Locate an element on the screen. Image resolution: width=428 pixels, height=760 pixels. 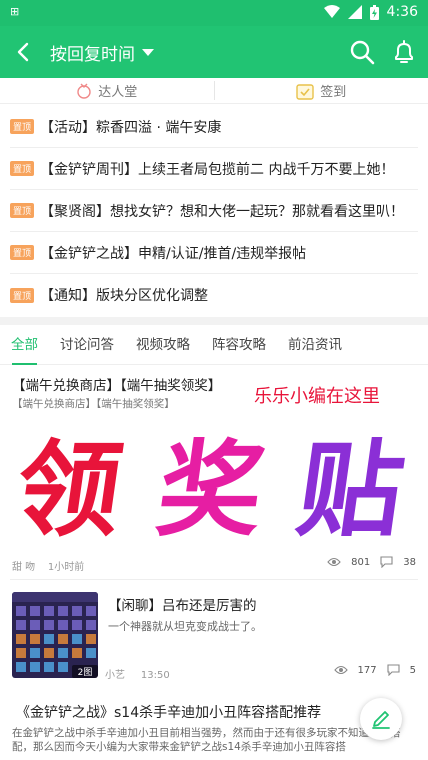
pinned-item: 置顶 【通知】版块分区优化调整 is located at coordinates (214, 295).